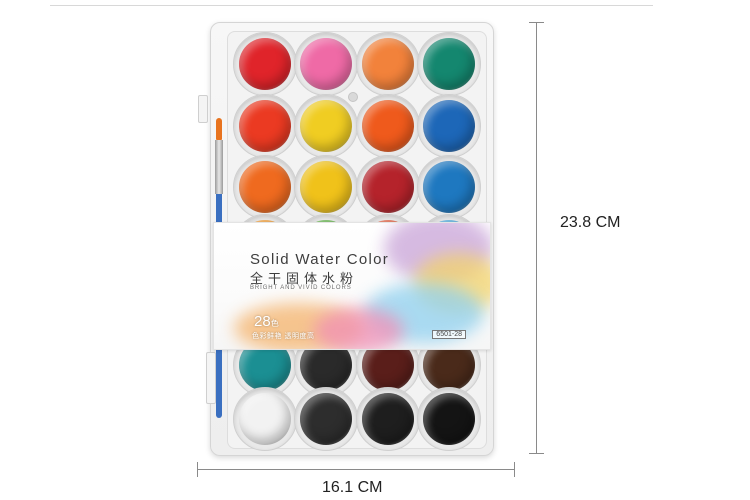 The width and height of the screenshot is (750, 500). I want to click on brush-ferrule, so click(219, 167).